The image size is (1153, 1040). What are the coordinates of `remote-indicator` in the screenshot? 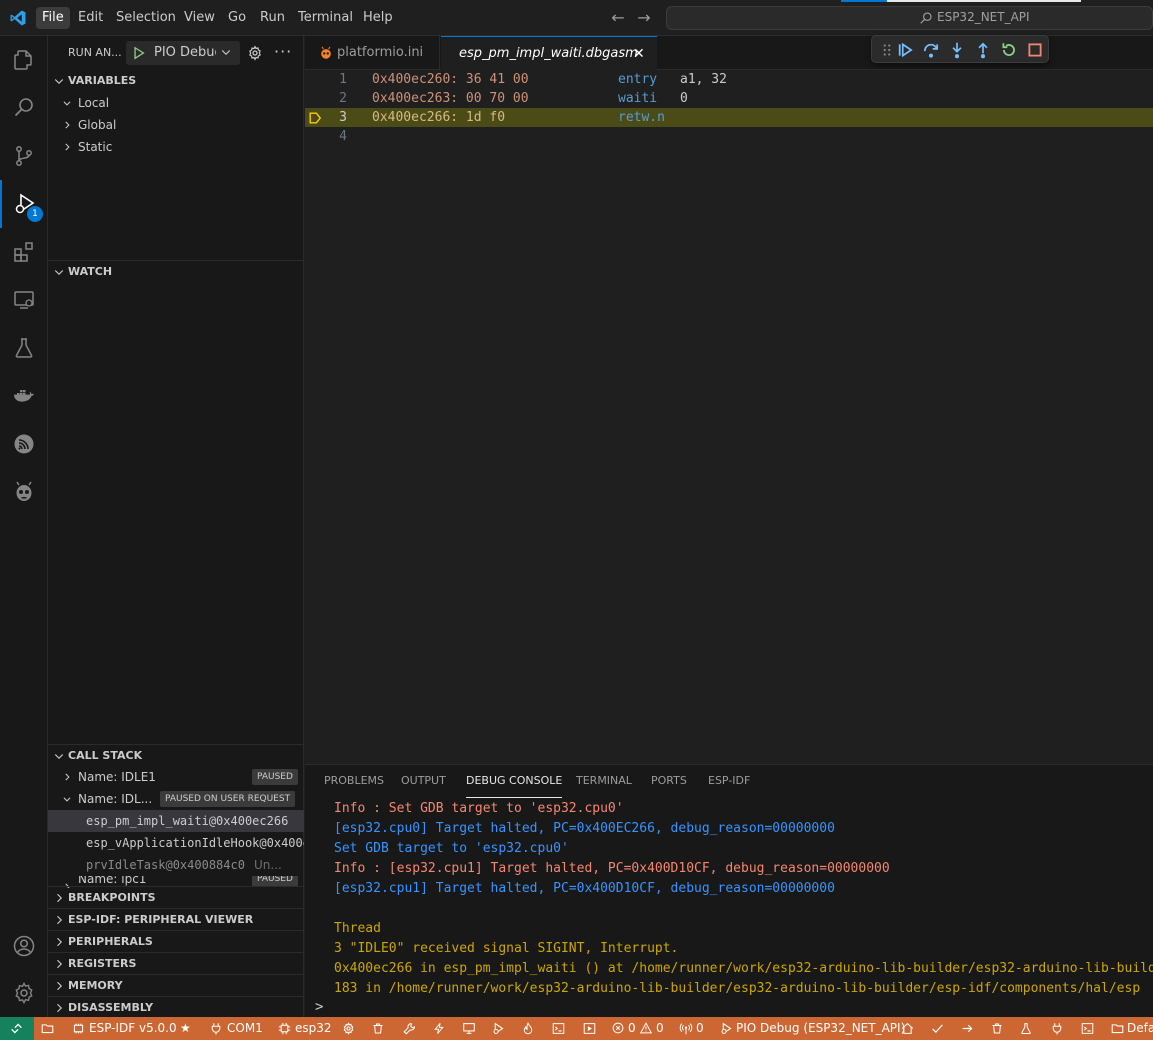 It's located at (17, 1028).